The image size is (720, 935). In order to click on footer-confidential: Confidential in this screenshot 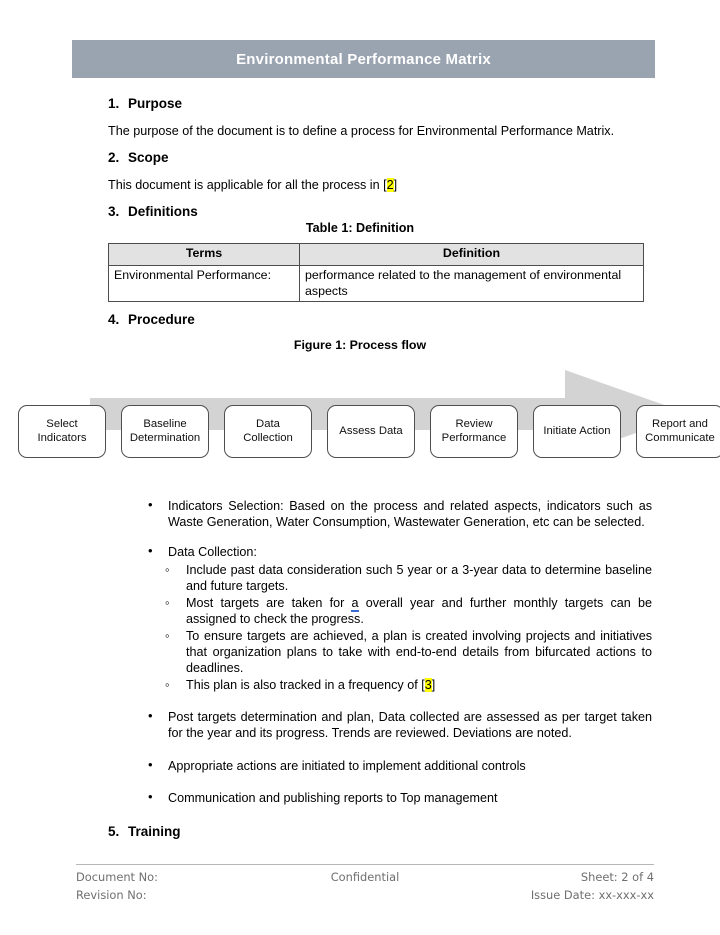, I will do `click(365, 877)`.